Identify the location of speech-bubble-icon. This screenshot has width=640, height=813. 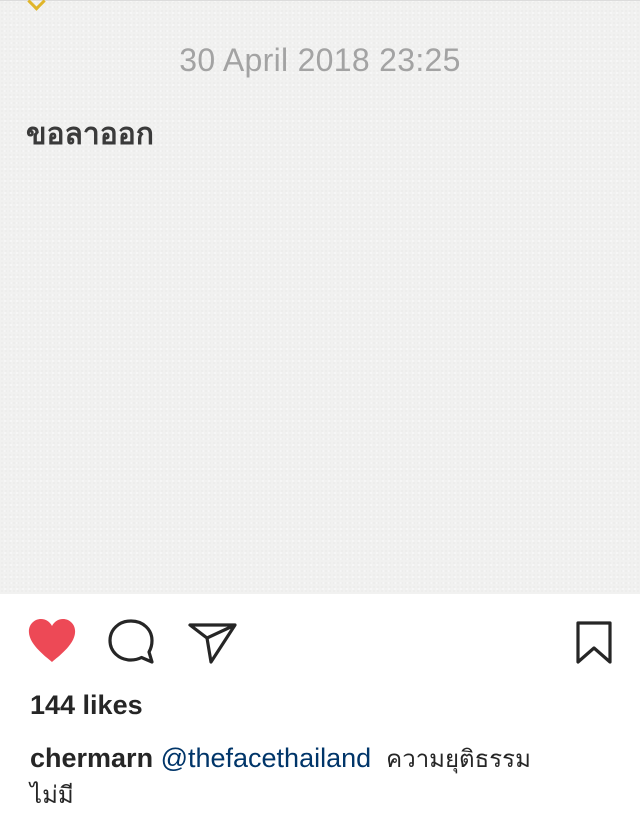
(131, 641).